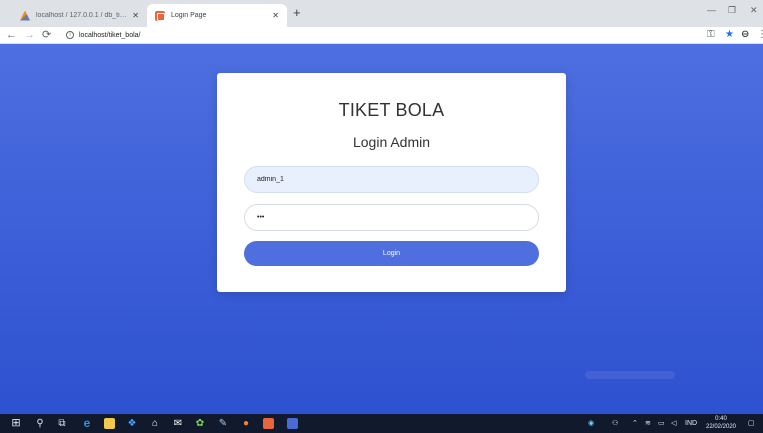 Image resolution: width=763 pixels, height=433 pixels. Describe the element at coordinates (62, 423) in the screenshot. I see `task-view-icon: ⧉` at that location.